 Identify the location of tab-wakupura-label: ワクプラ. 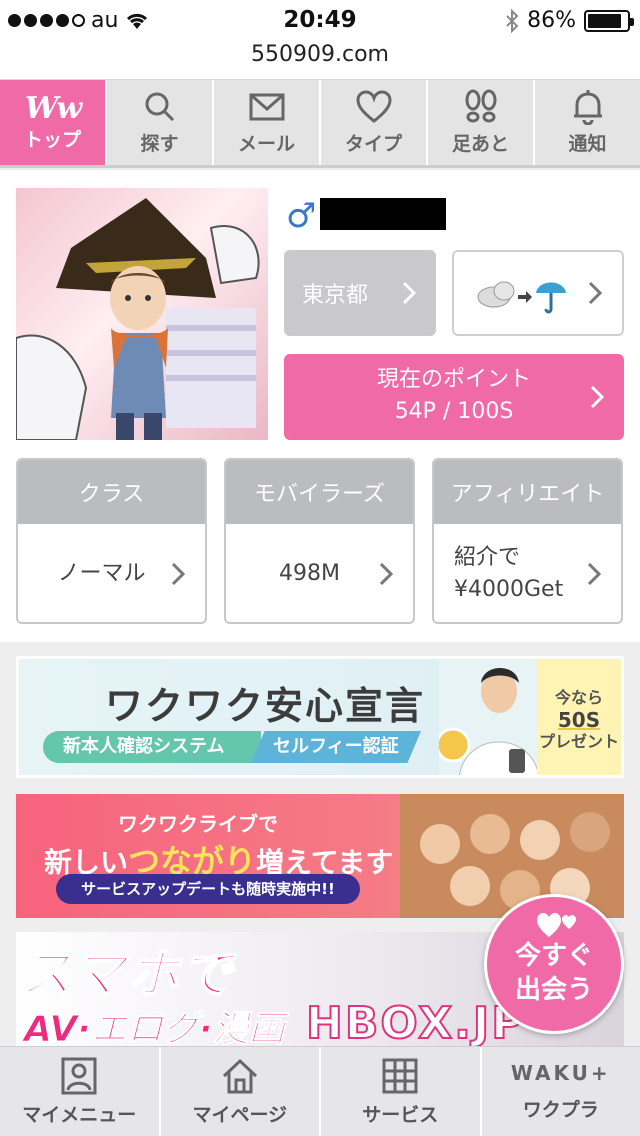
(560, 1110).